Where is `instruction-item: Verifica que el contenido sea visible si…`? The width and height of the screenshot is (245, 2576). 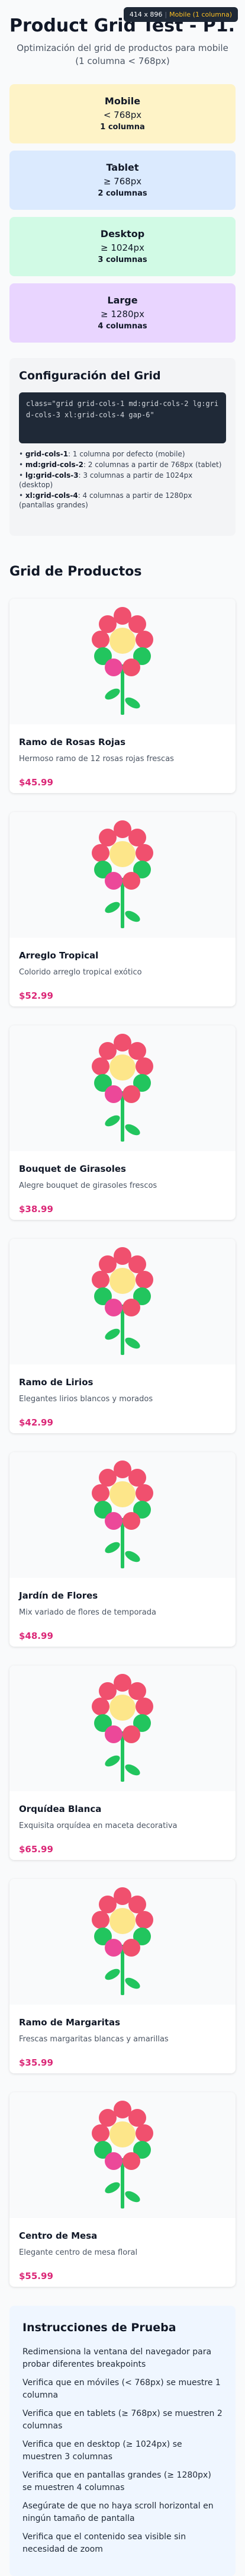
instruction-item: Verifica que el contenido sea visible si… is located at coordinates (104, 2543).